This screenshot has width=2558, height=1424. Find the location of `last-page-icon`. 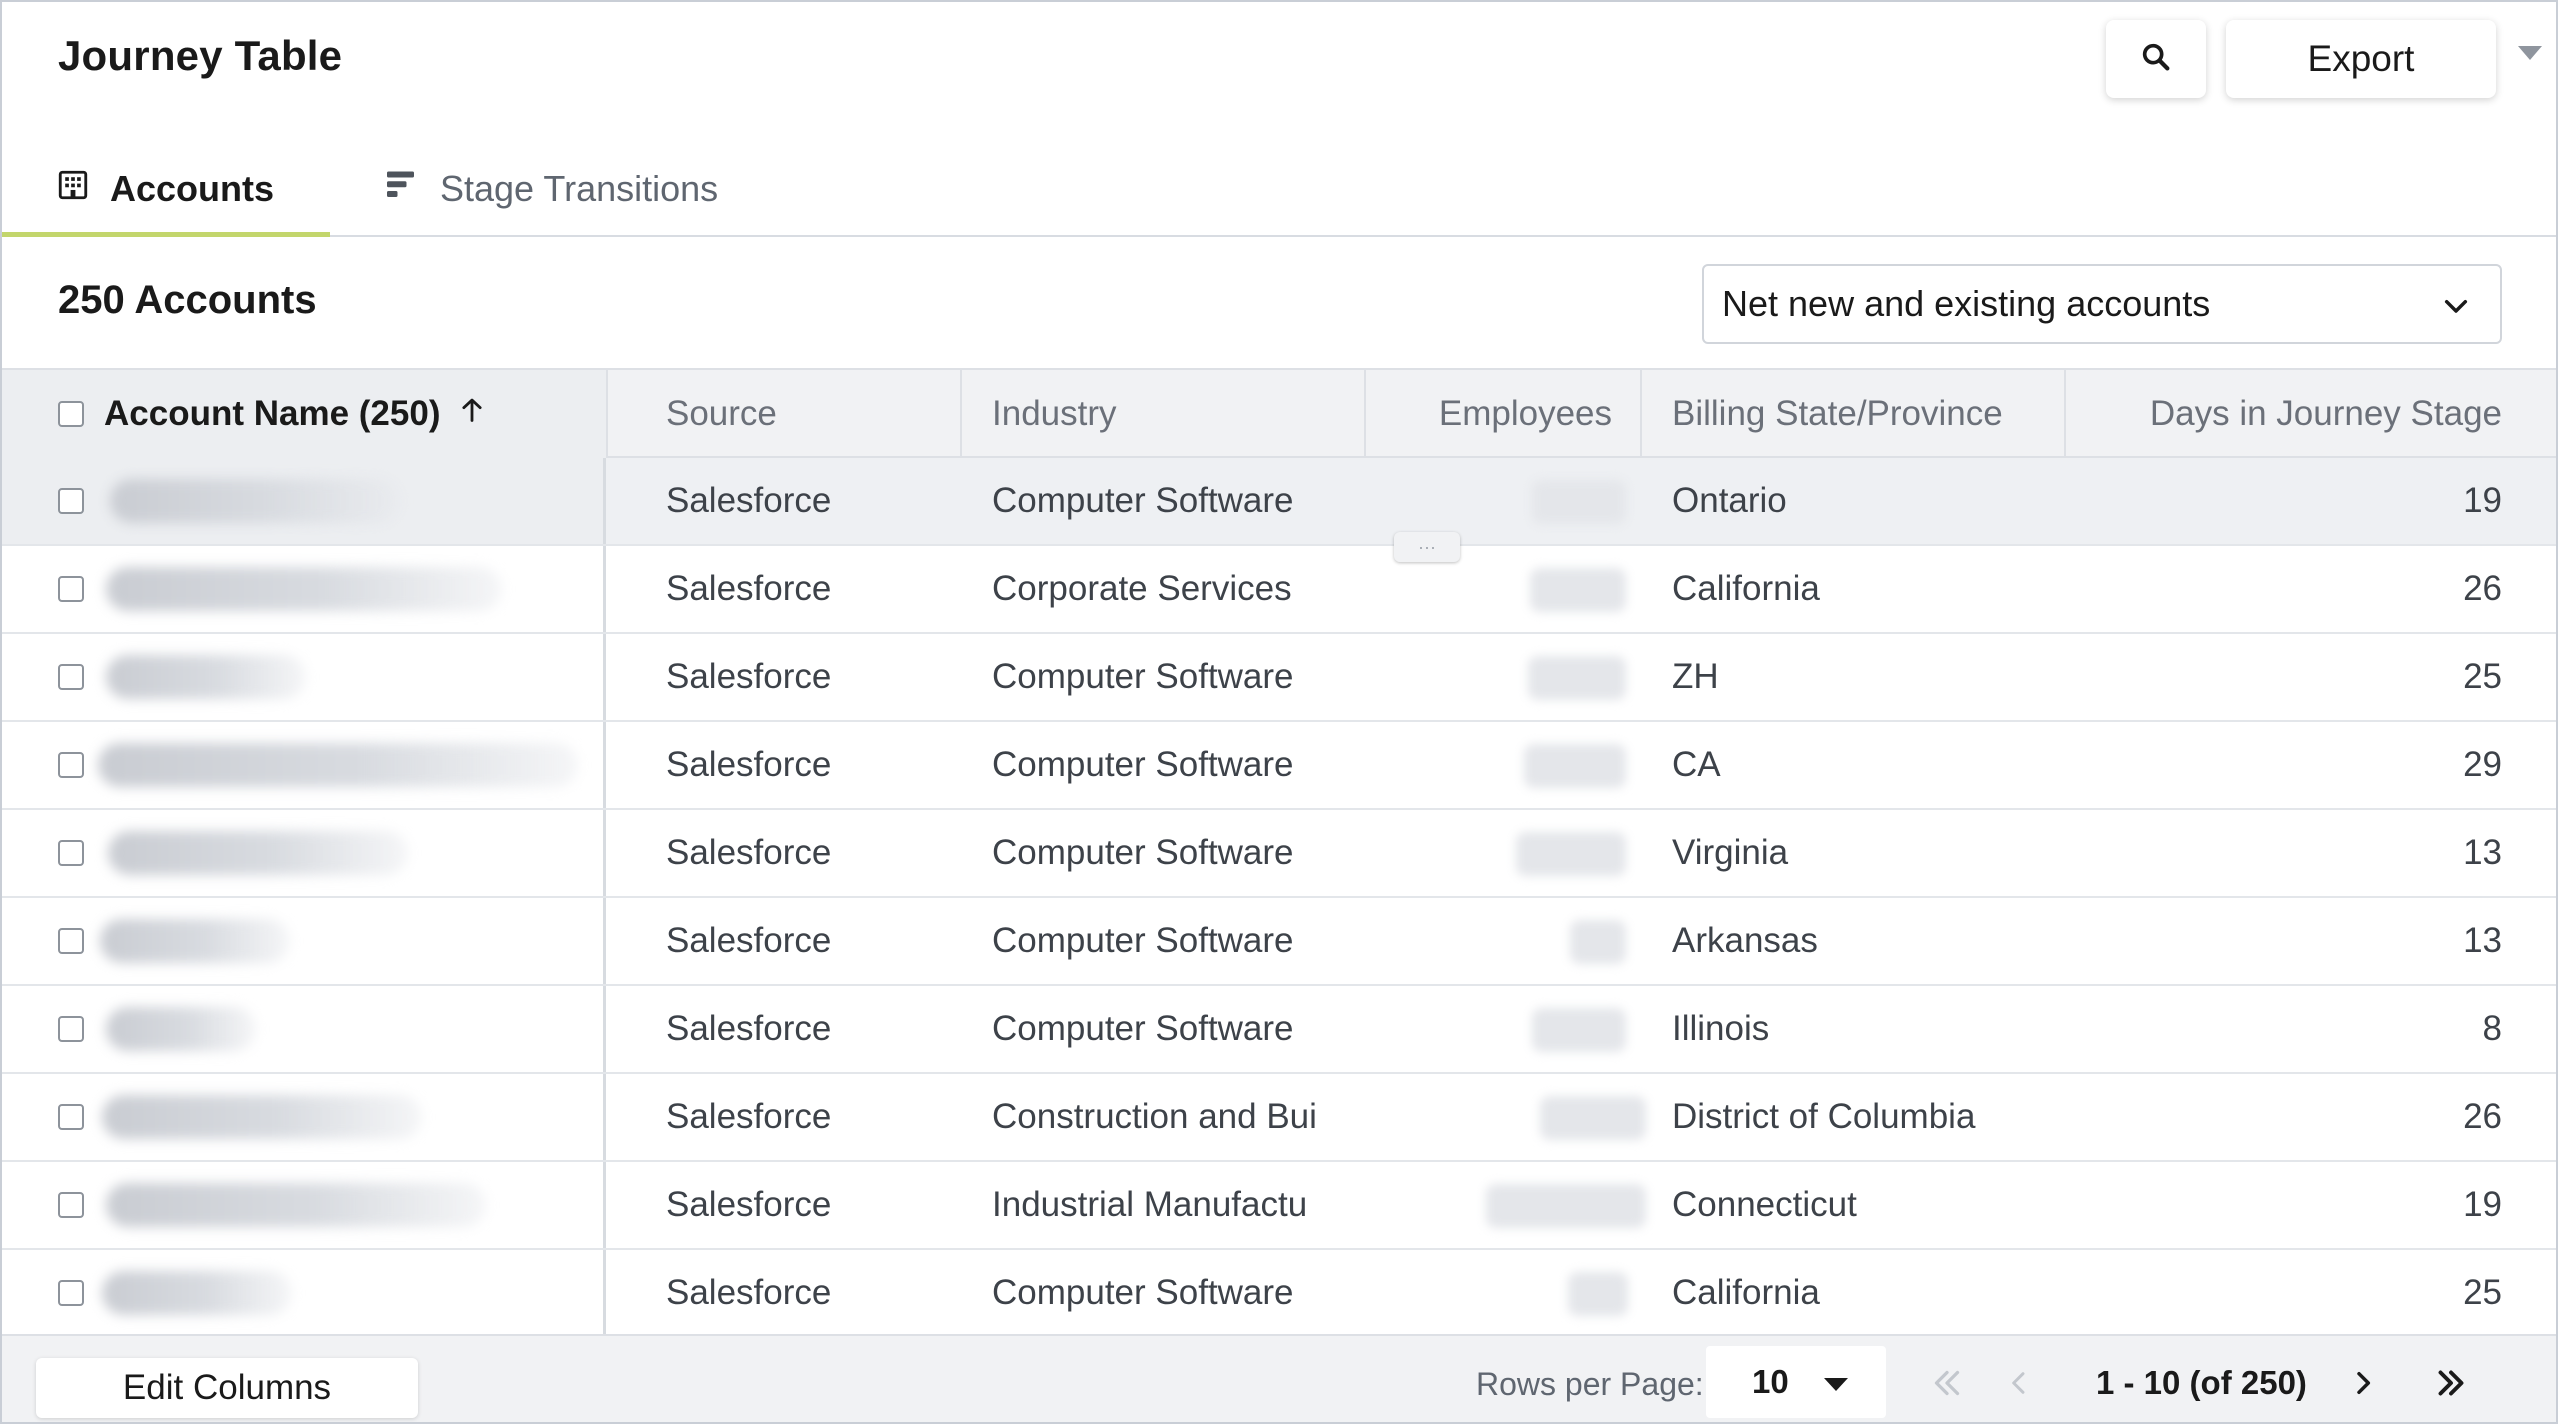

last-page-icon is located at coordinates (2451, 1383).